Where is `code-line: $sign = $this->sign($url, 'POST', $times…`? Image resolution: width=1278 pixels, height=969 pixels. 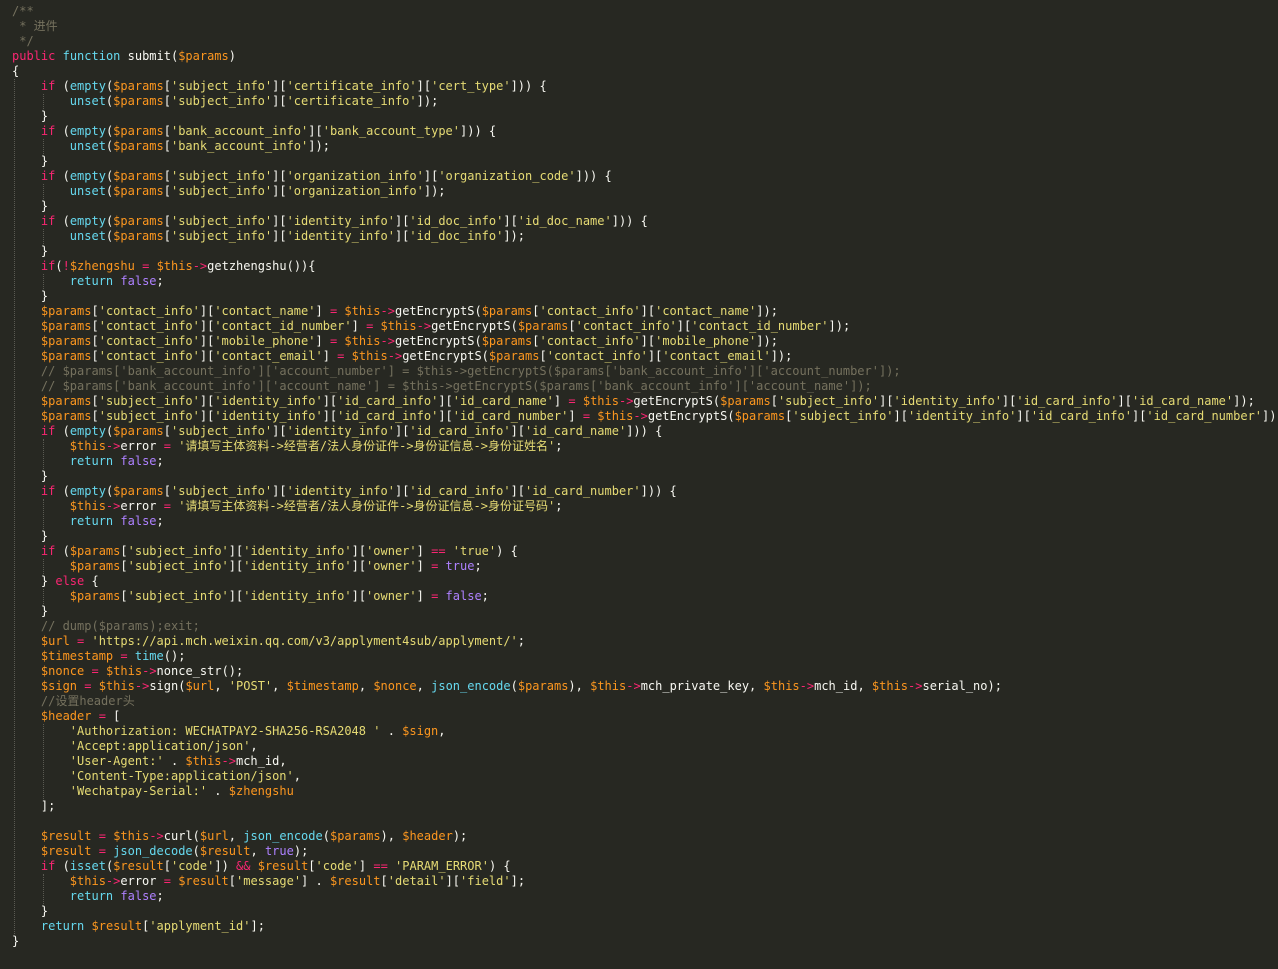
code-line: $sign = $this->sign($url, 'POST', $times… is located at coordinates (645, 686).